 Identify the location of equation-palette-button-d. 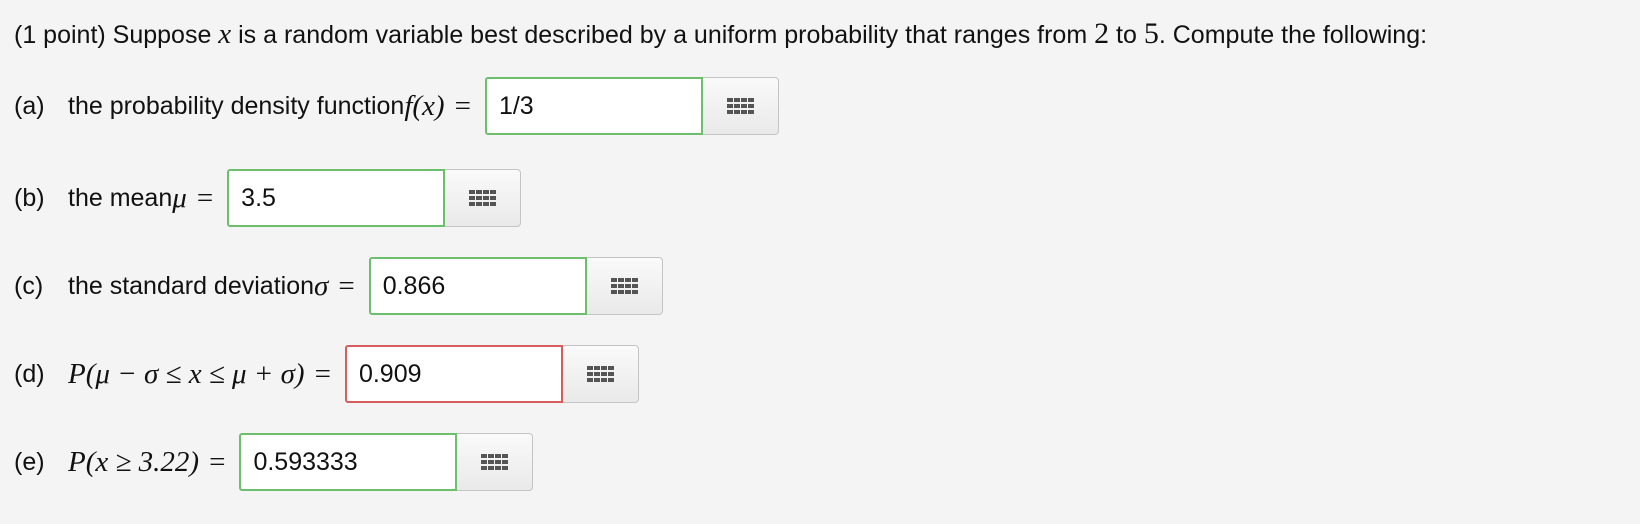
(600, 374).